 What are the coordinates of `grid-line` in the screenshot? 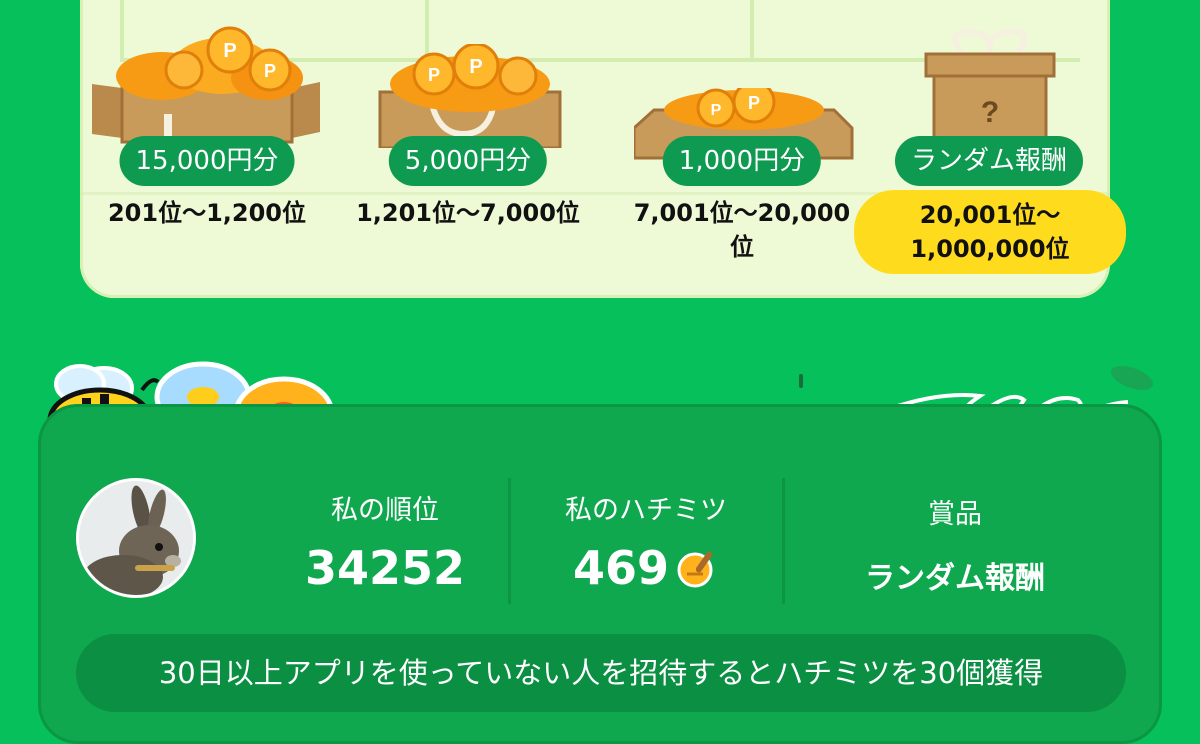 It's located at (752, 30).